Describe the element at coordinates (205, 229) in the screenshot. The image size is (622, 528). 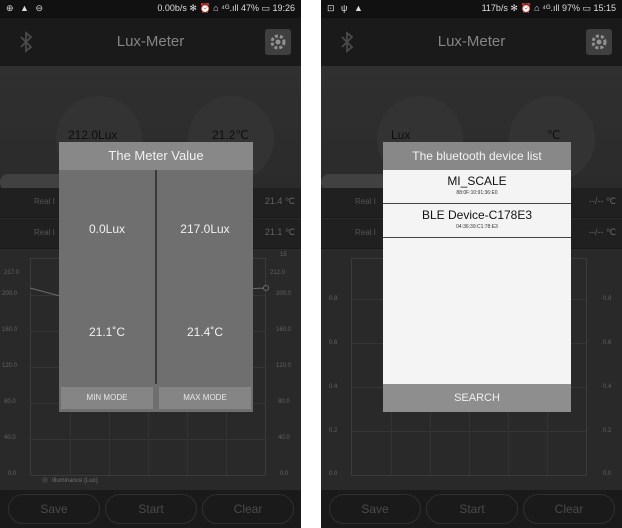
I see `max-lux-value: 217.0Lux` at that location.